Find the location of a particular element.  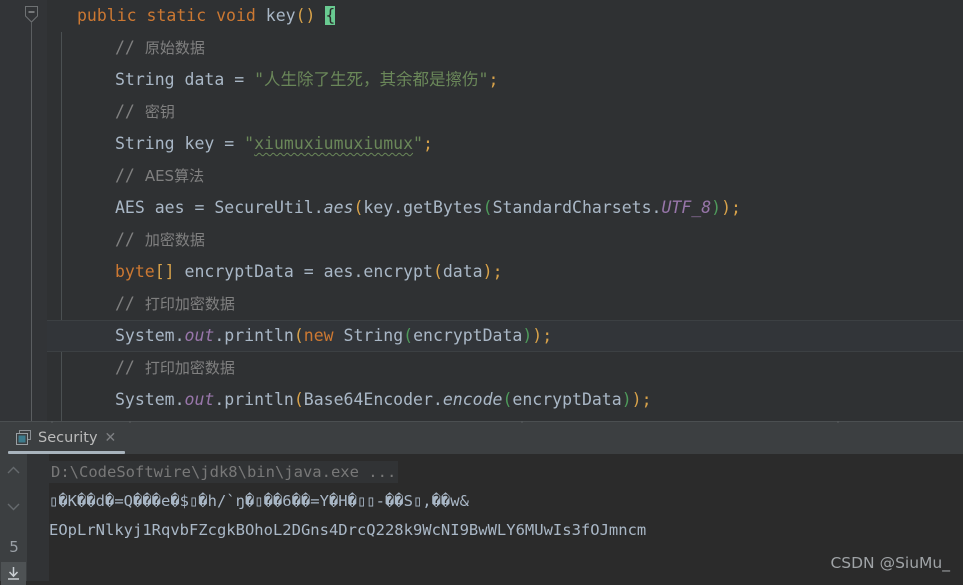

token: AES算法 is located at coordinates (174, 176).